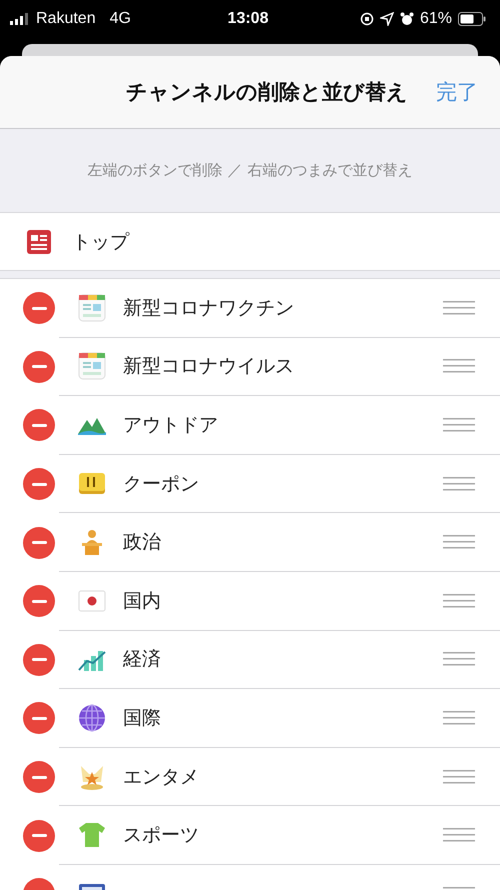 Image resolution: width=500 pixels, height=890 pixels. Describe the element at coordinates (66, 19) in the screenshot. I see `carrier-name: Rakuten` at that location.